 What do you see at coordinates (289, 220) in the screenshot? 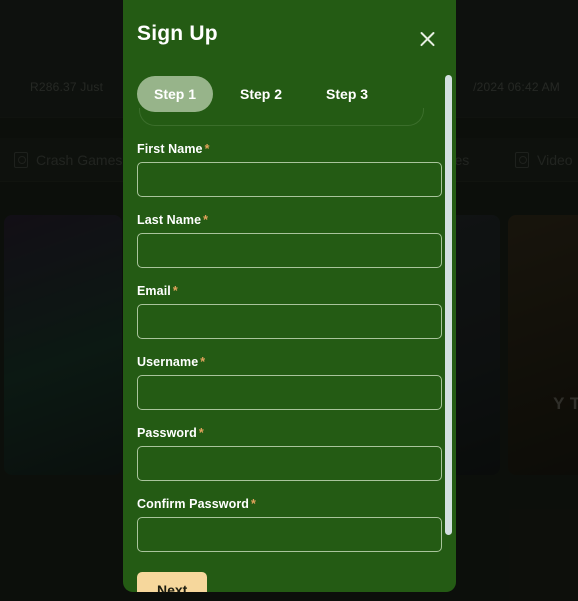
I see `field-label: Last Name *` at bounding box center [289, 220].